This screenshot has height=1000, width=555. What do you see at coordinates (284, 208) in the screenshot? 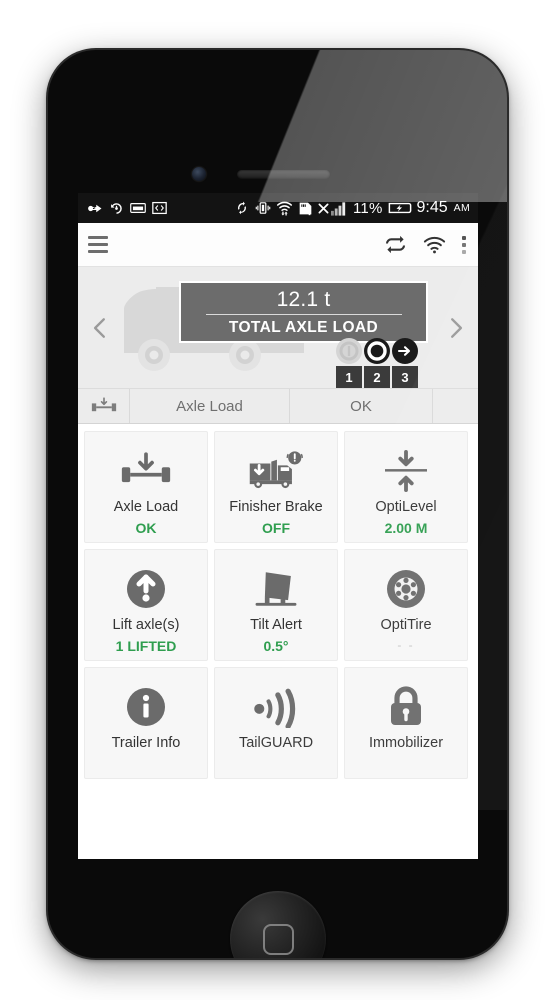
I see `wifi-transfer-icon` at bounding box center [284, 208].